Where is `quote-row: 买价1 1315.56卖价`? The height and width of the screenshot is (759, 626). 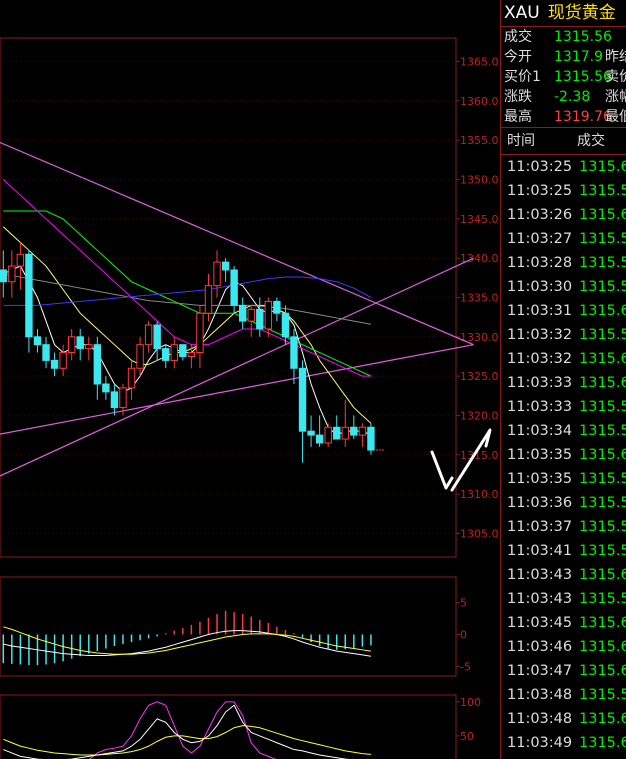 quote-row: 买价1 1315.56卖价 is located at coordinates (563, 77).